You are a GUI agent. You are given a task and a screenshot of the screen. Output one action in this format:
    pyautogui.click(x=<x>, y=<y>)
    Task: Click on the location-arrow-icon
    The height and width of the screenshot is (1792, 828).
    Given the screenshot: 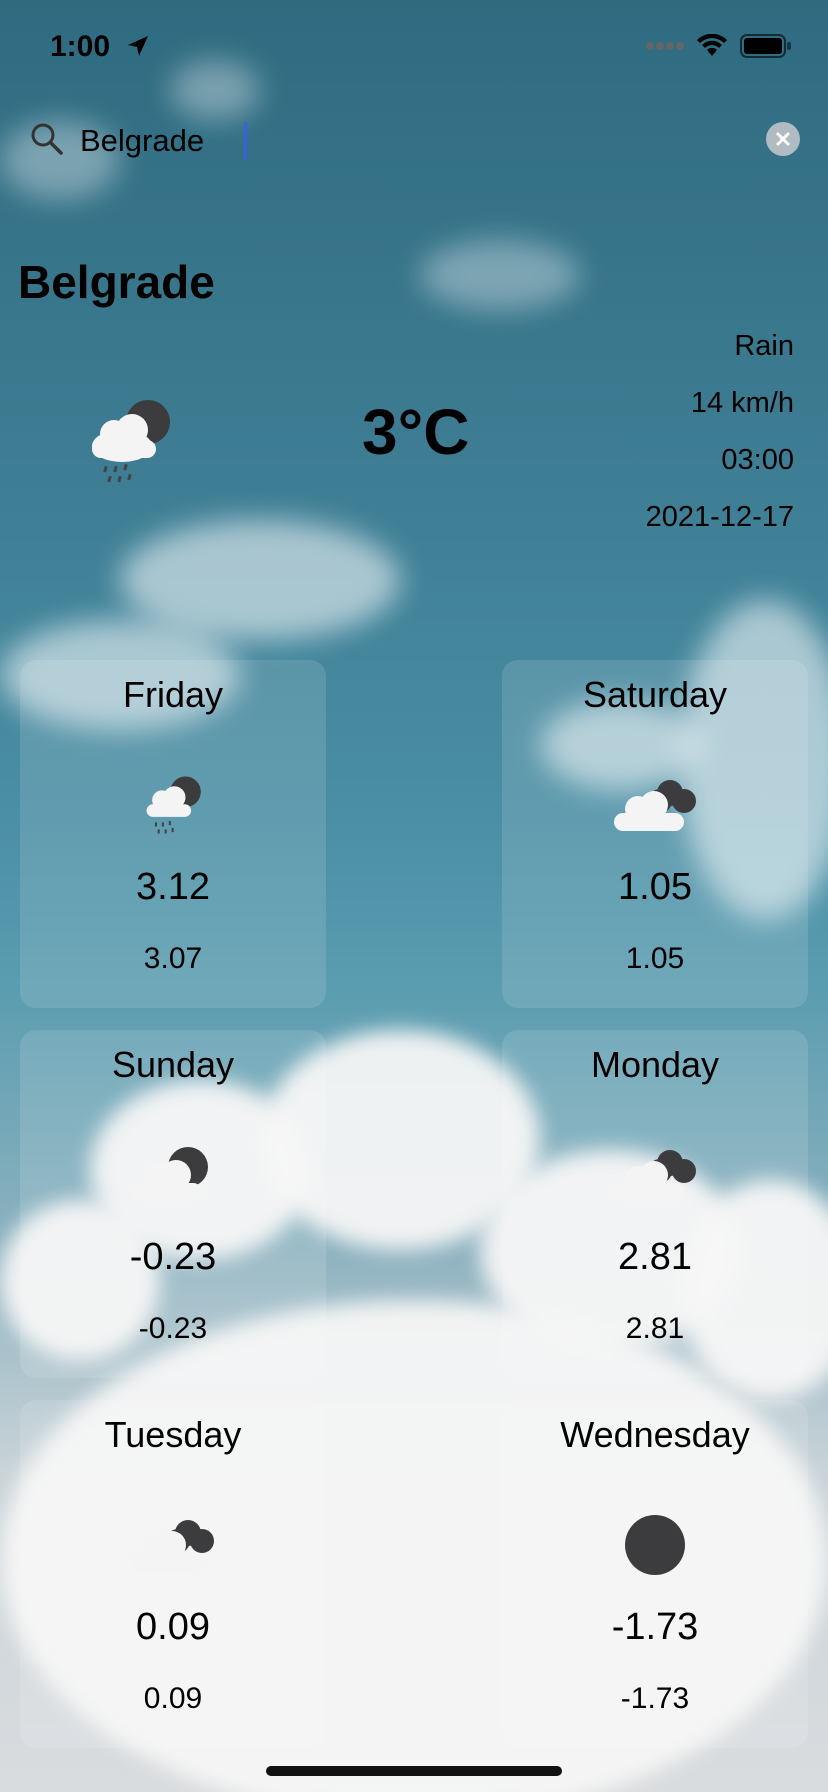 What is the action you would take?
    pyautogui.click(x=138, y=46)
    